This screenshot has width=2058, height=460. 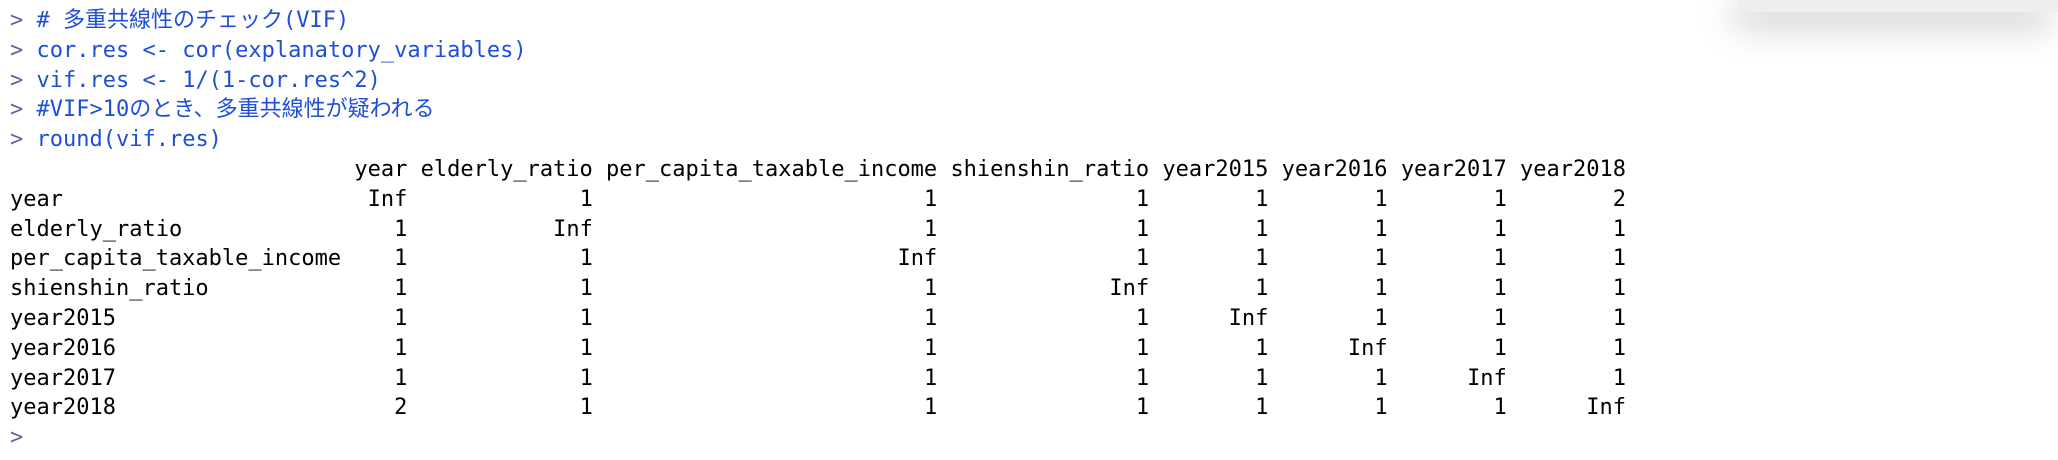 I want to click on column-header: per_capita_taxable_income, so click(x=772, y=169).